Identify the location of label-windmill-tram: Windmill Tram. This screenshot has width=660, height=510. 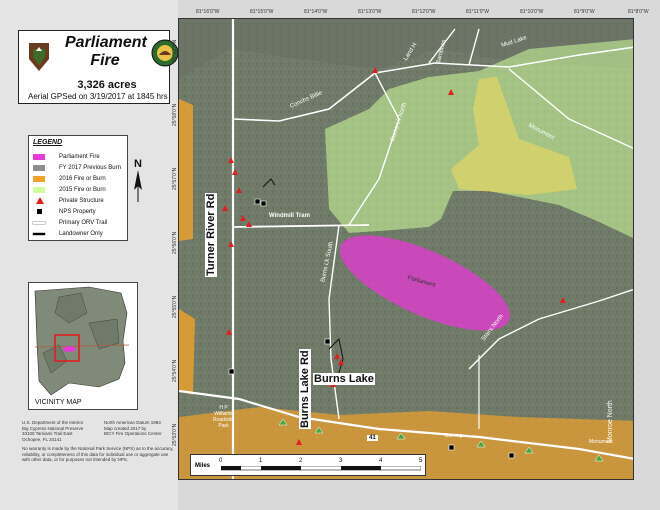
(289, 216).